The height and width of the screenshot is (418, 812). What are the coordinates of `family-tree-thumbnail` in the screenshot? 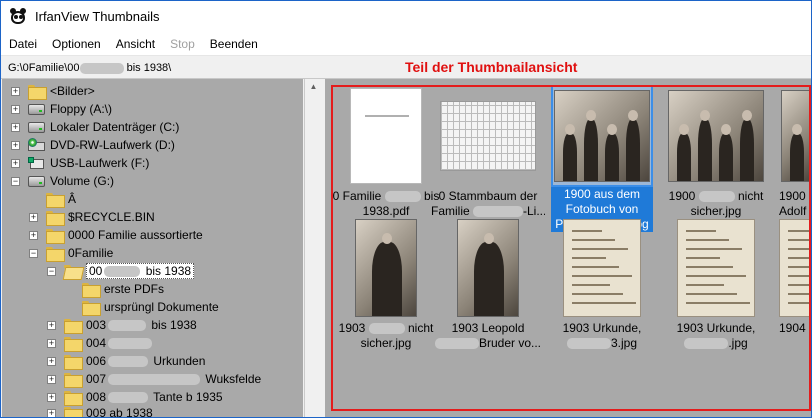 It's located at (488, 136).